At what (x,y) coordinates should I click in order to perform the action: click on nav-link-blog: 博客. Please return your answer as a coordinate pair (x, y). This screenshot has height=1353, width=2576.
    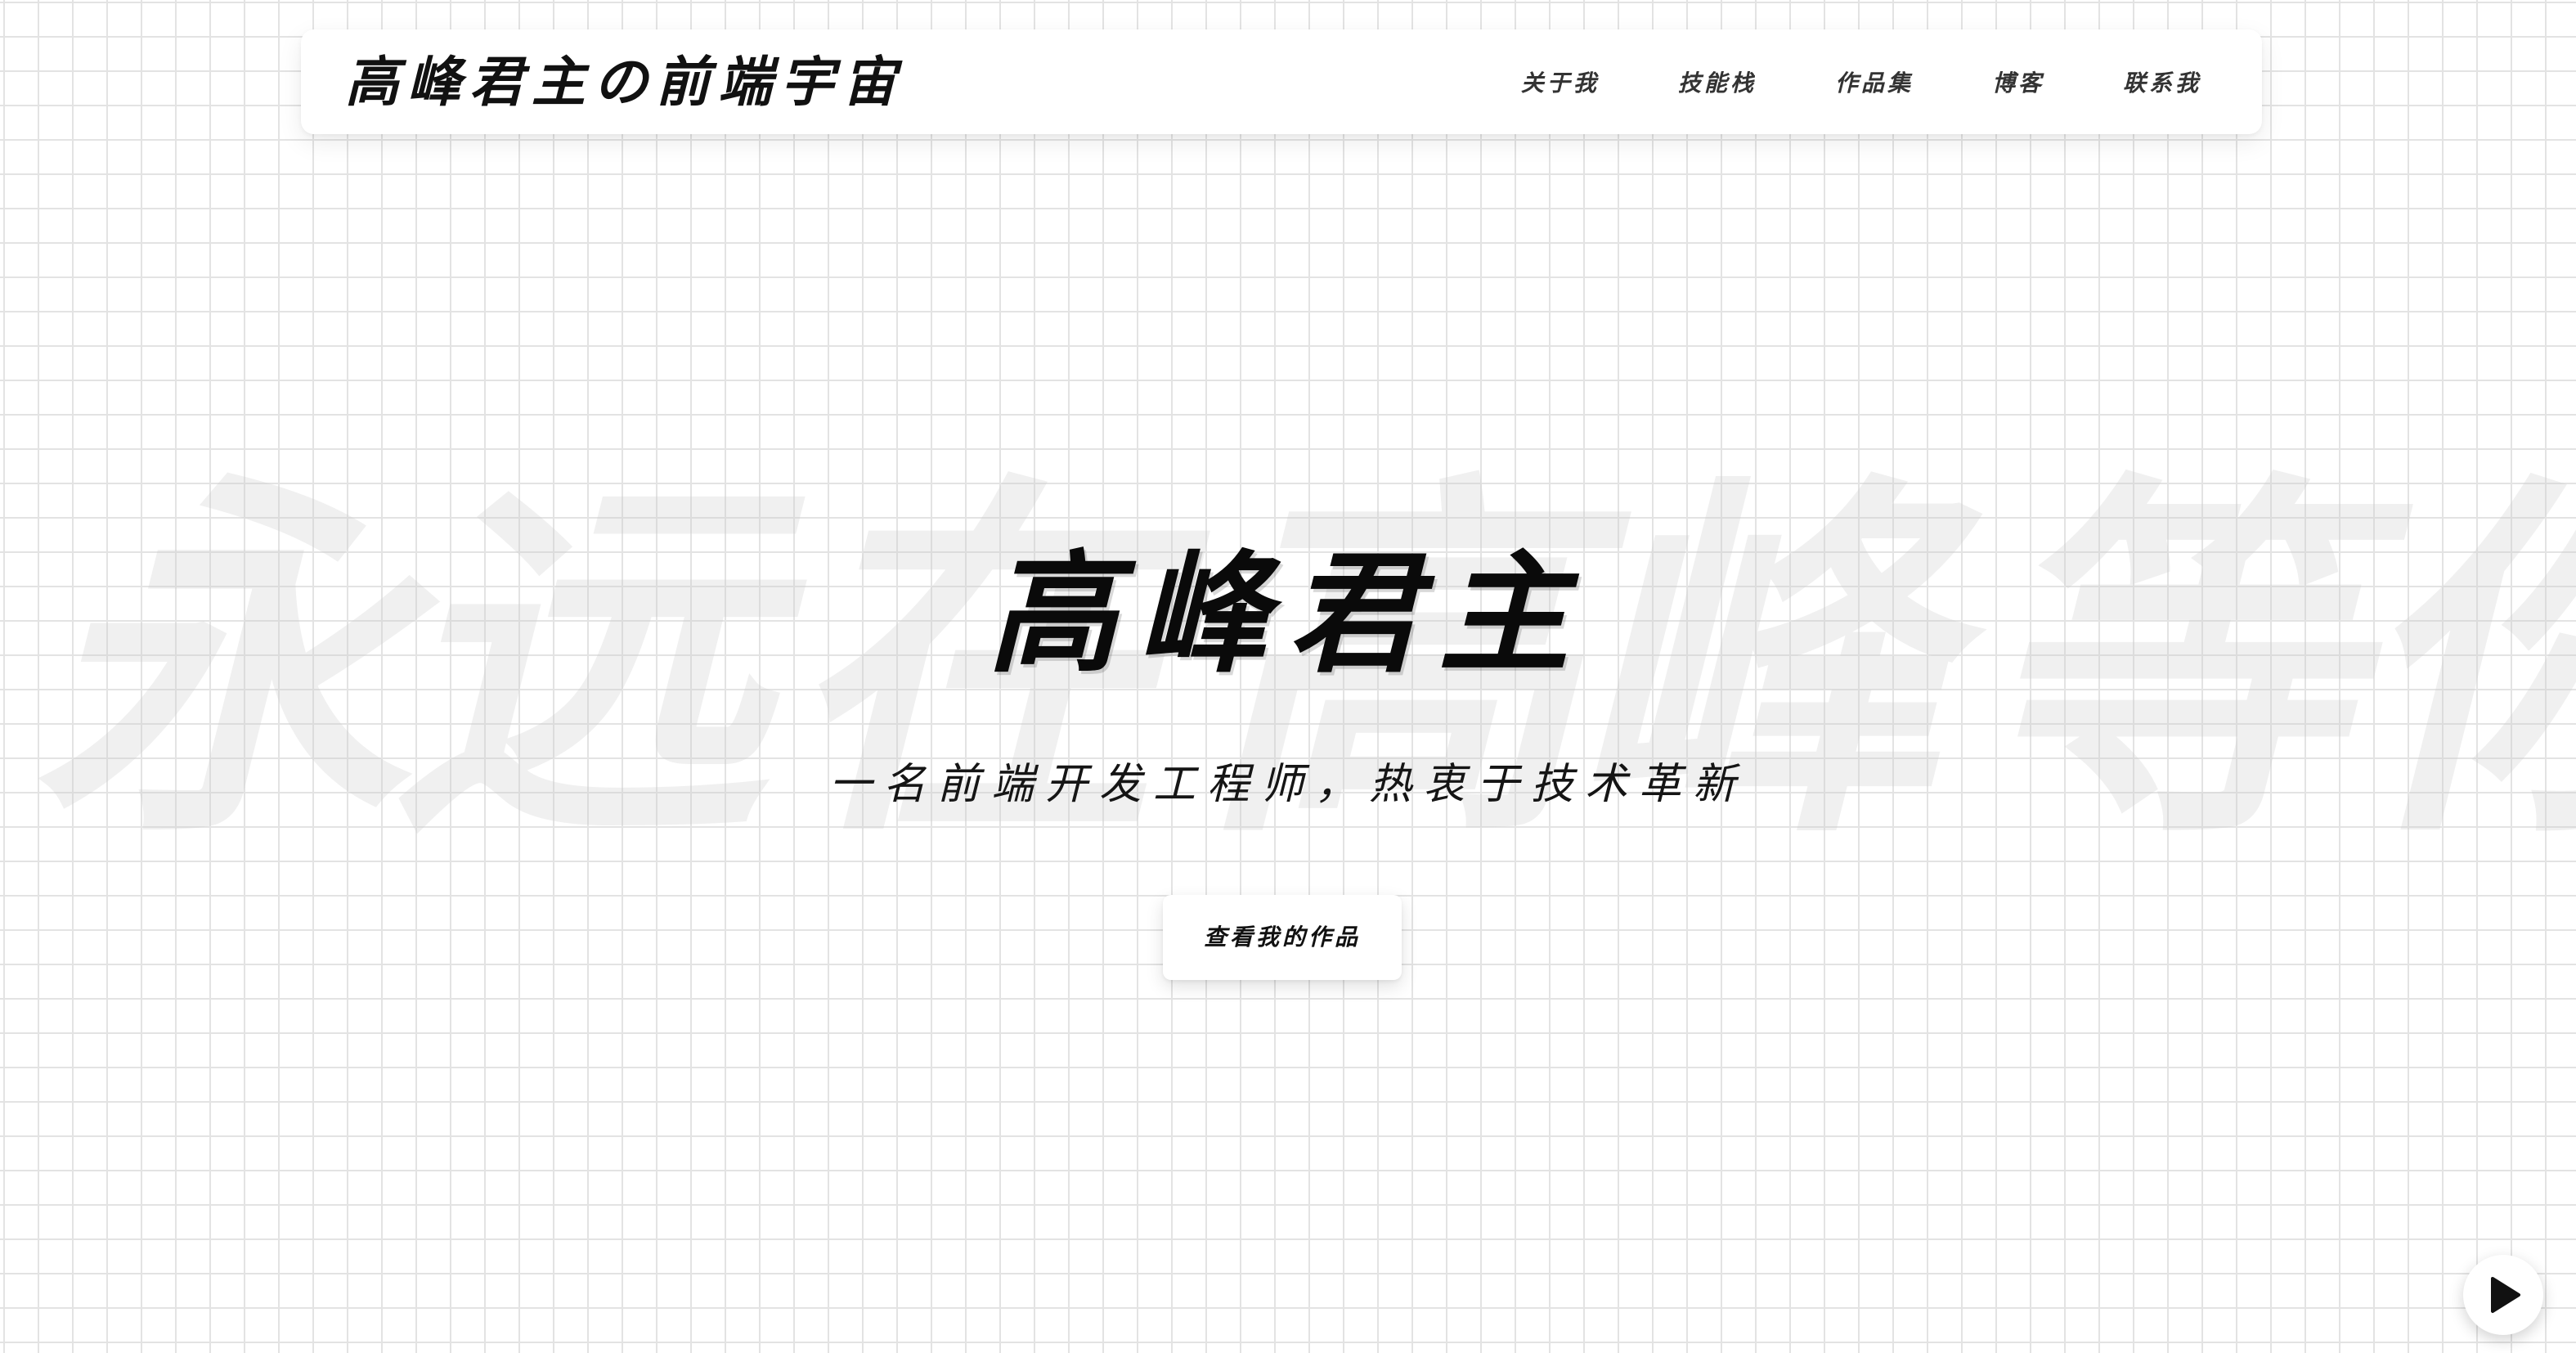
    Looking at the image, I should click on (2018, 81).